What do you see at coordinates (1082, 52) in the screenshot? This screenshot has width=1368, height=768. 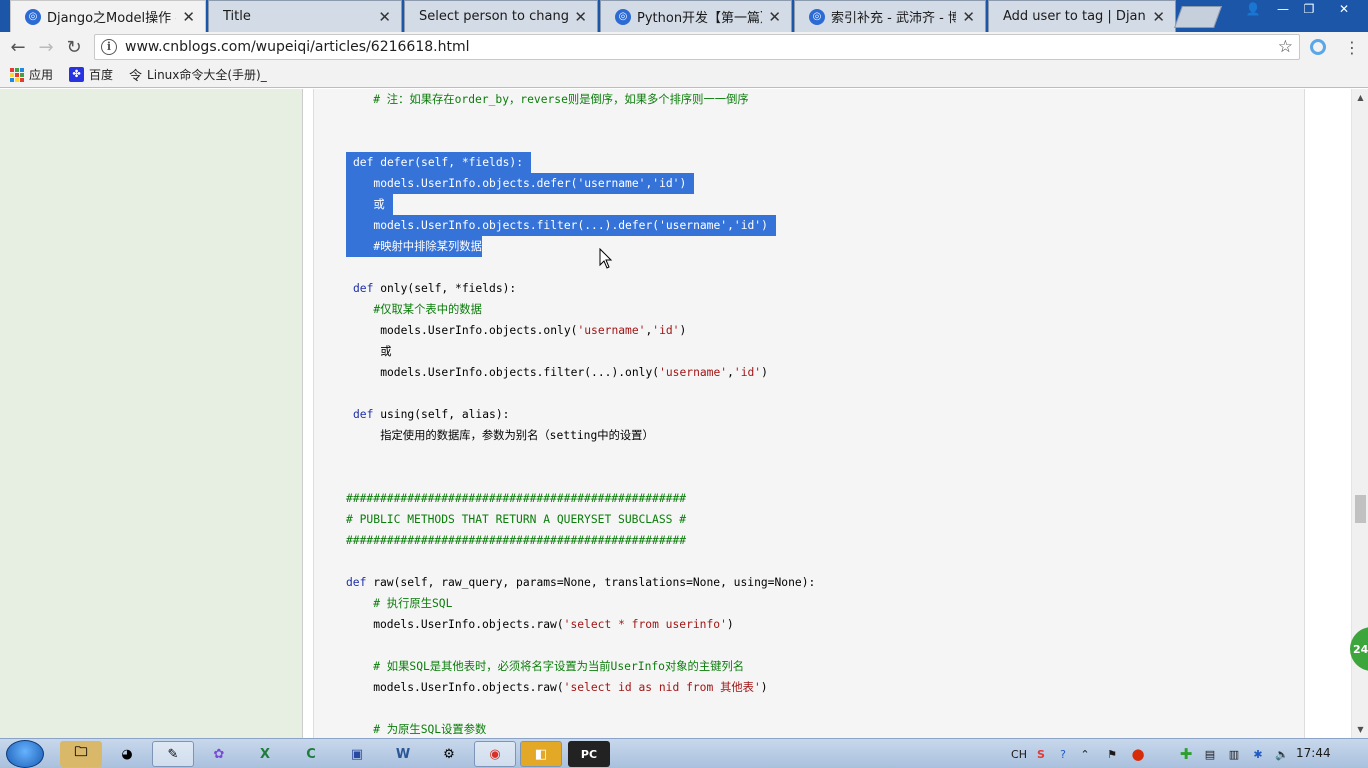 I see `tab-add-user-to-tag: Add user to tag | Djang ✕` at bounding box center [1082, 52].